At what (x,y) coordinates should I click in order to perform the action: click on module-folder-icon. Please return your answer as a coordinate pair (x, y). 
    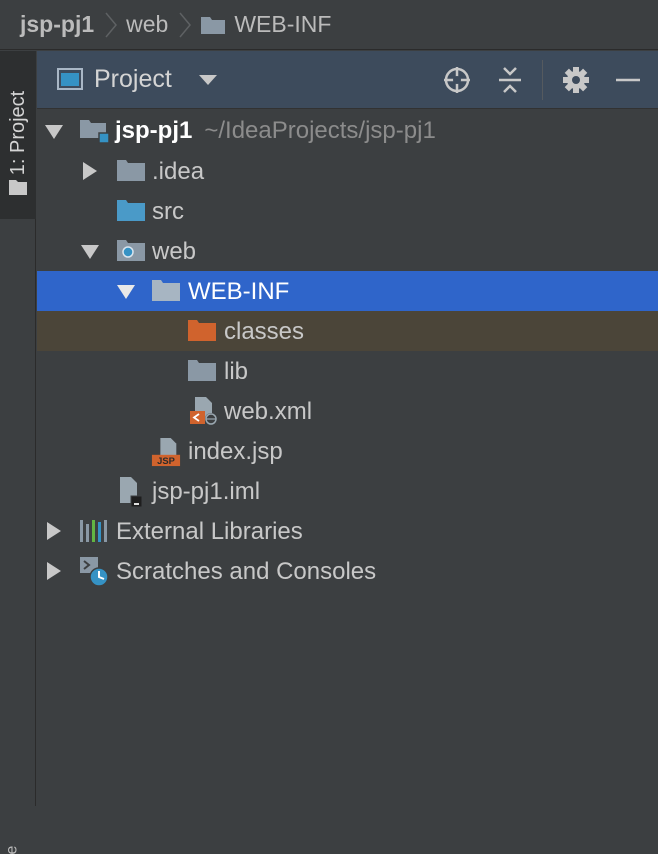
    Looking at the image, I should click on (94, 132).